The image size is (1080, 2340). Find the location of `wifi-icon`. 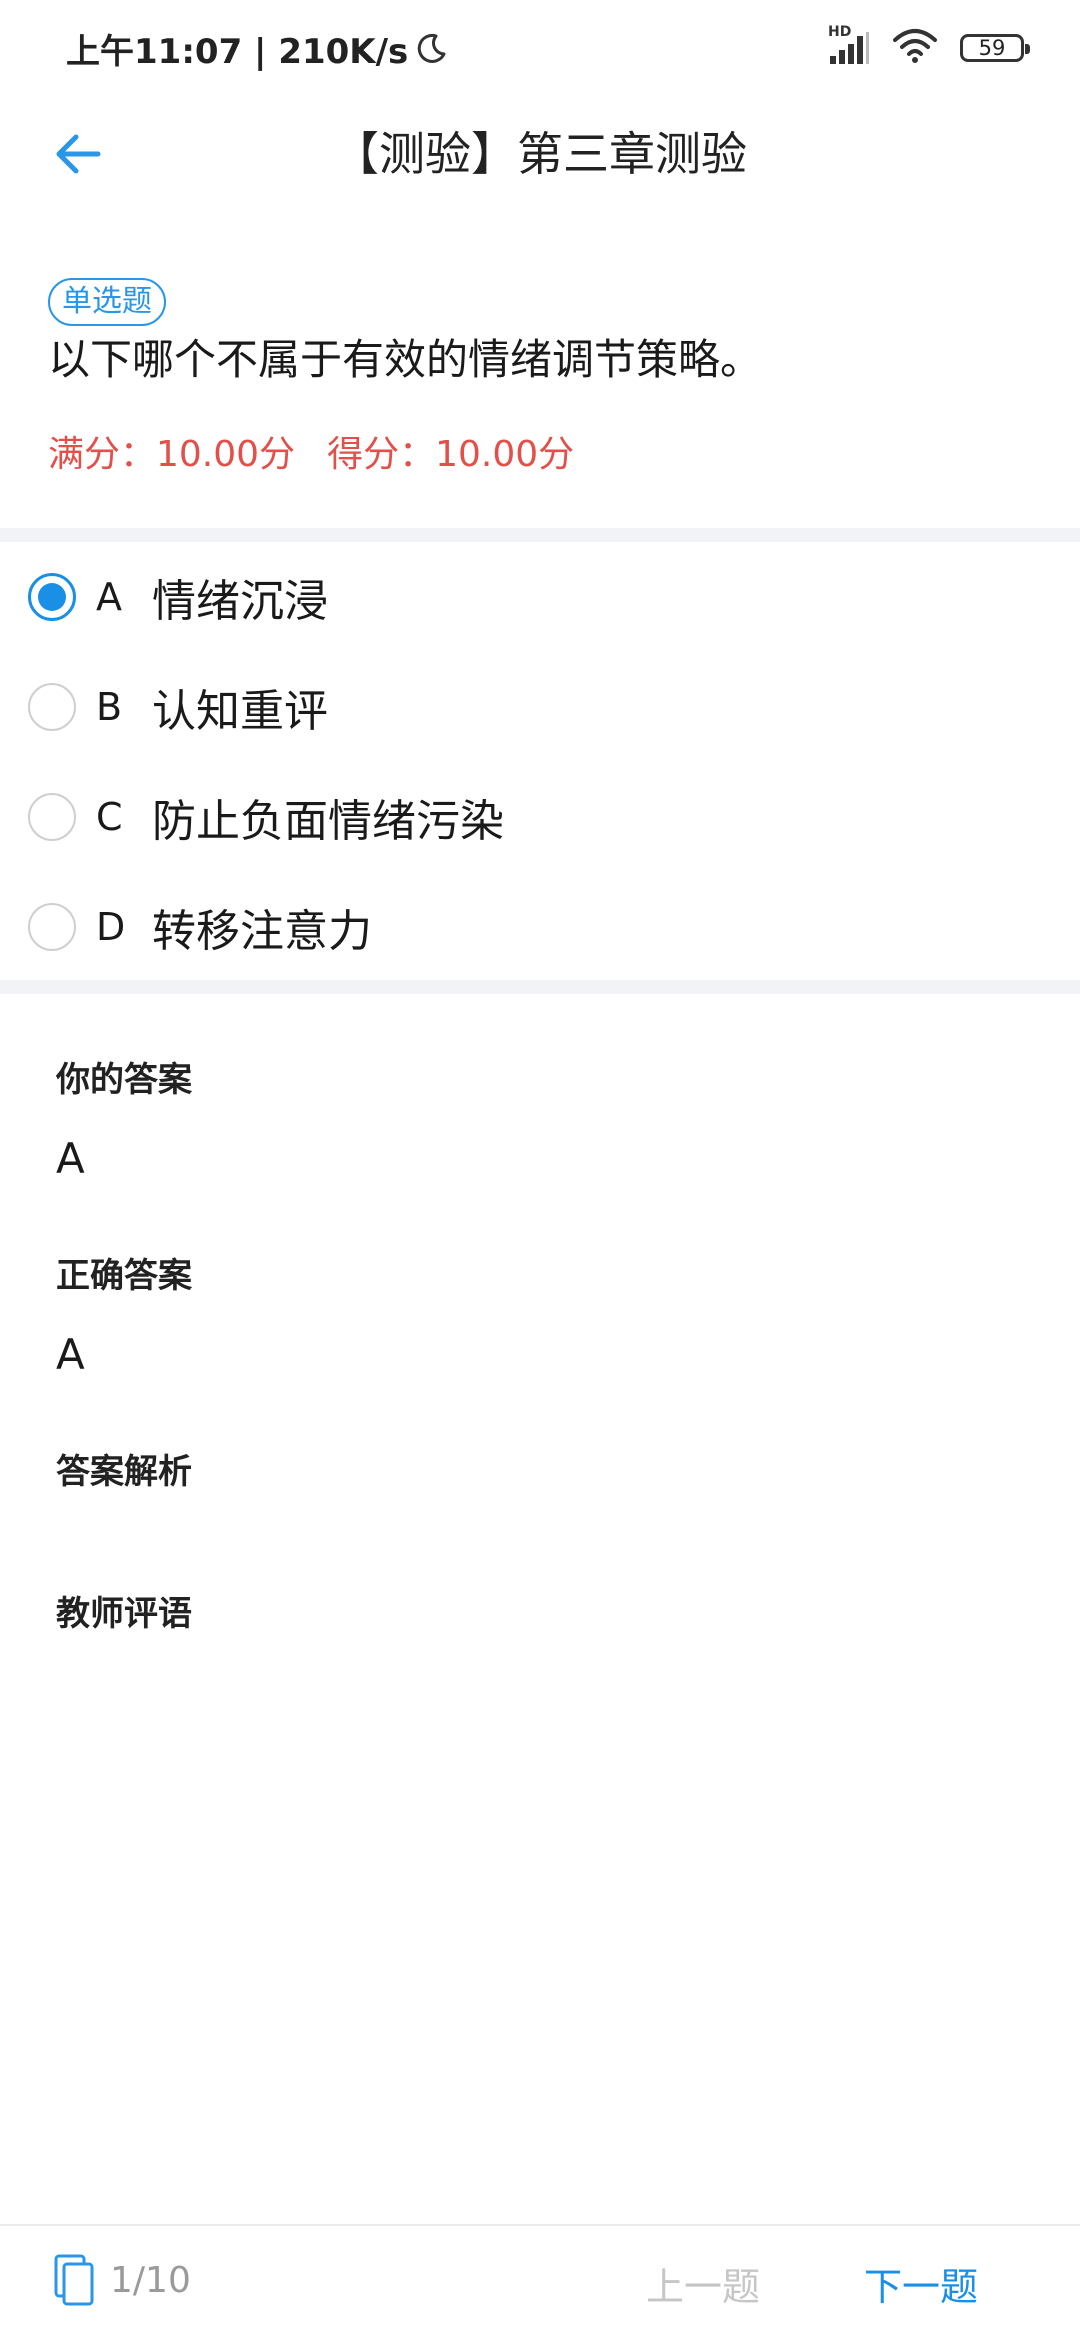

wifi-icon is located at coordinates (915, 48).